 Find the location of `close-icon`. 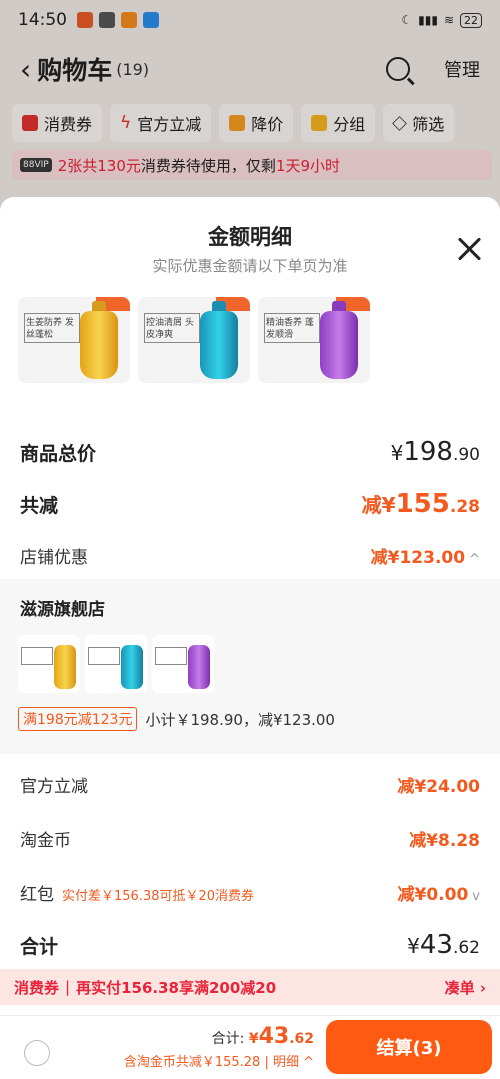

close-icon is located at coordinates (470, 249).